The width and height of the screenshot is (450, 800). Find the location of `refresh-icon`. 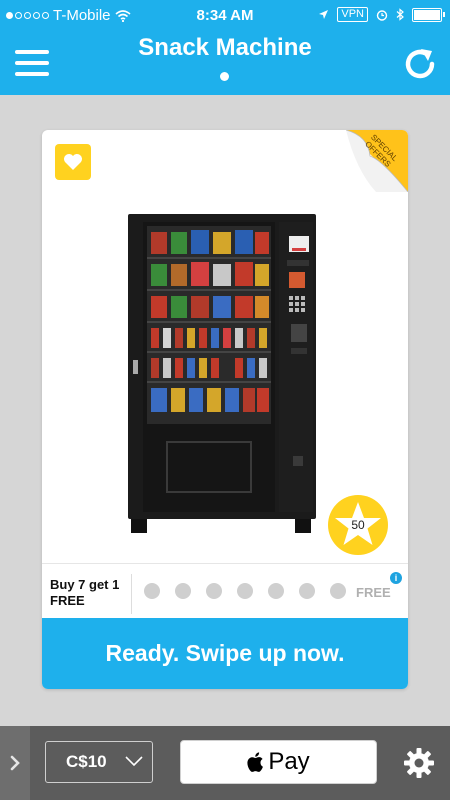

refresh-icon is located at coordinates (420, 64).